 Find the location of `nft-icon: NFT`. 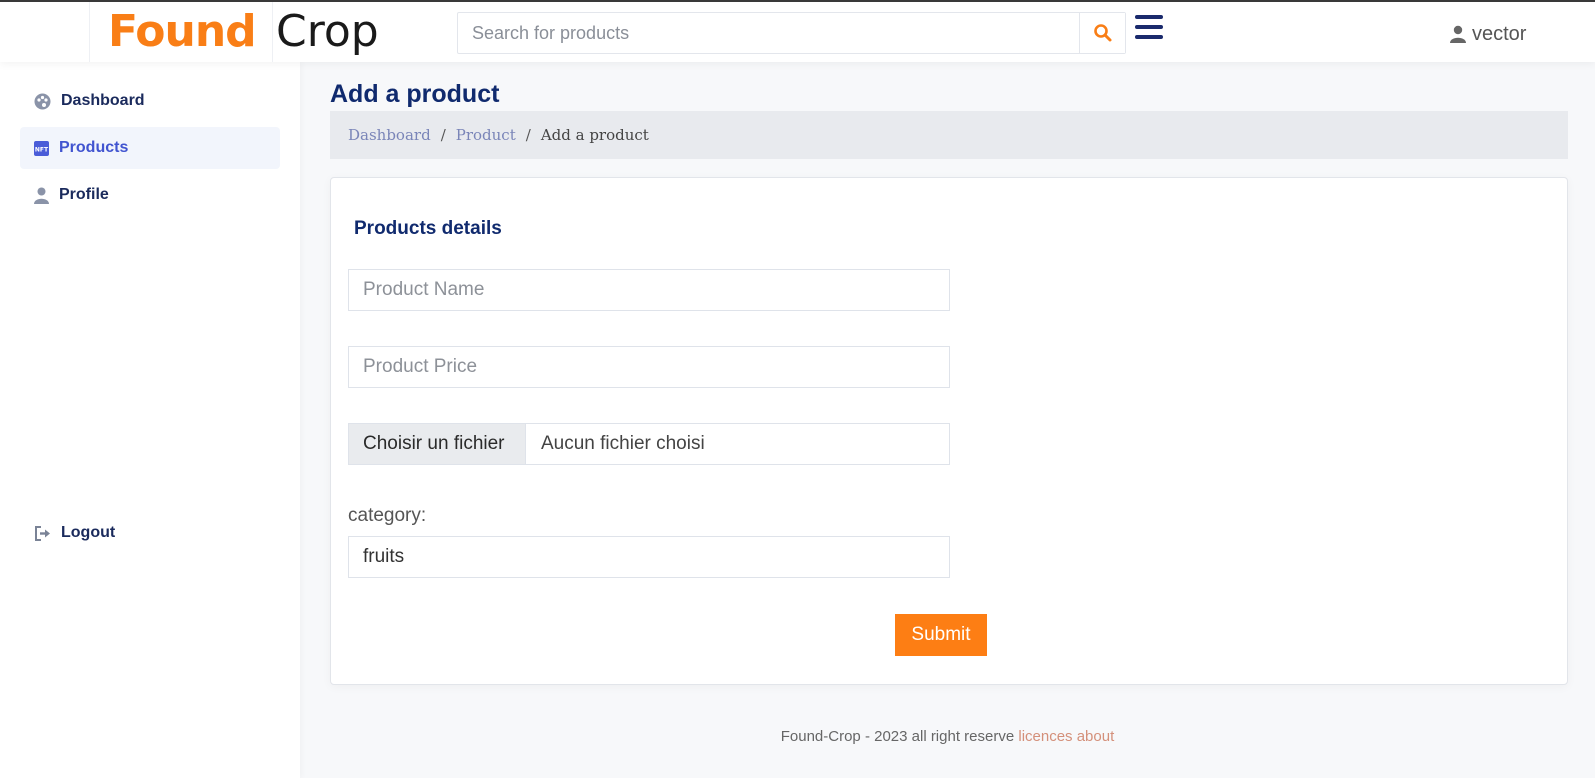

nft-icon: NFT is located at coordinates (41, 148).